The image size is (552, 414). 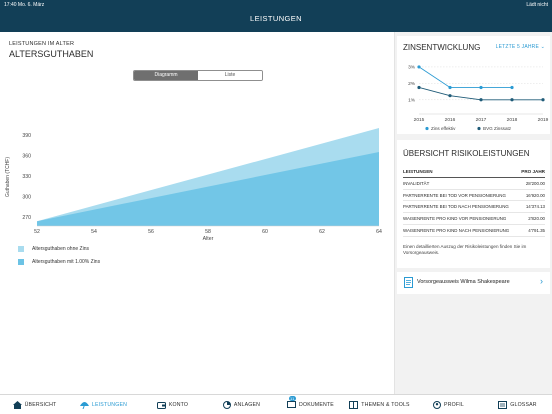 What do you see at coordinates (230, 75) in the screenshot?
I see `segment-list: Liste` at bounding box center [230, 75].